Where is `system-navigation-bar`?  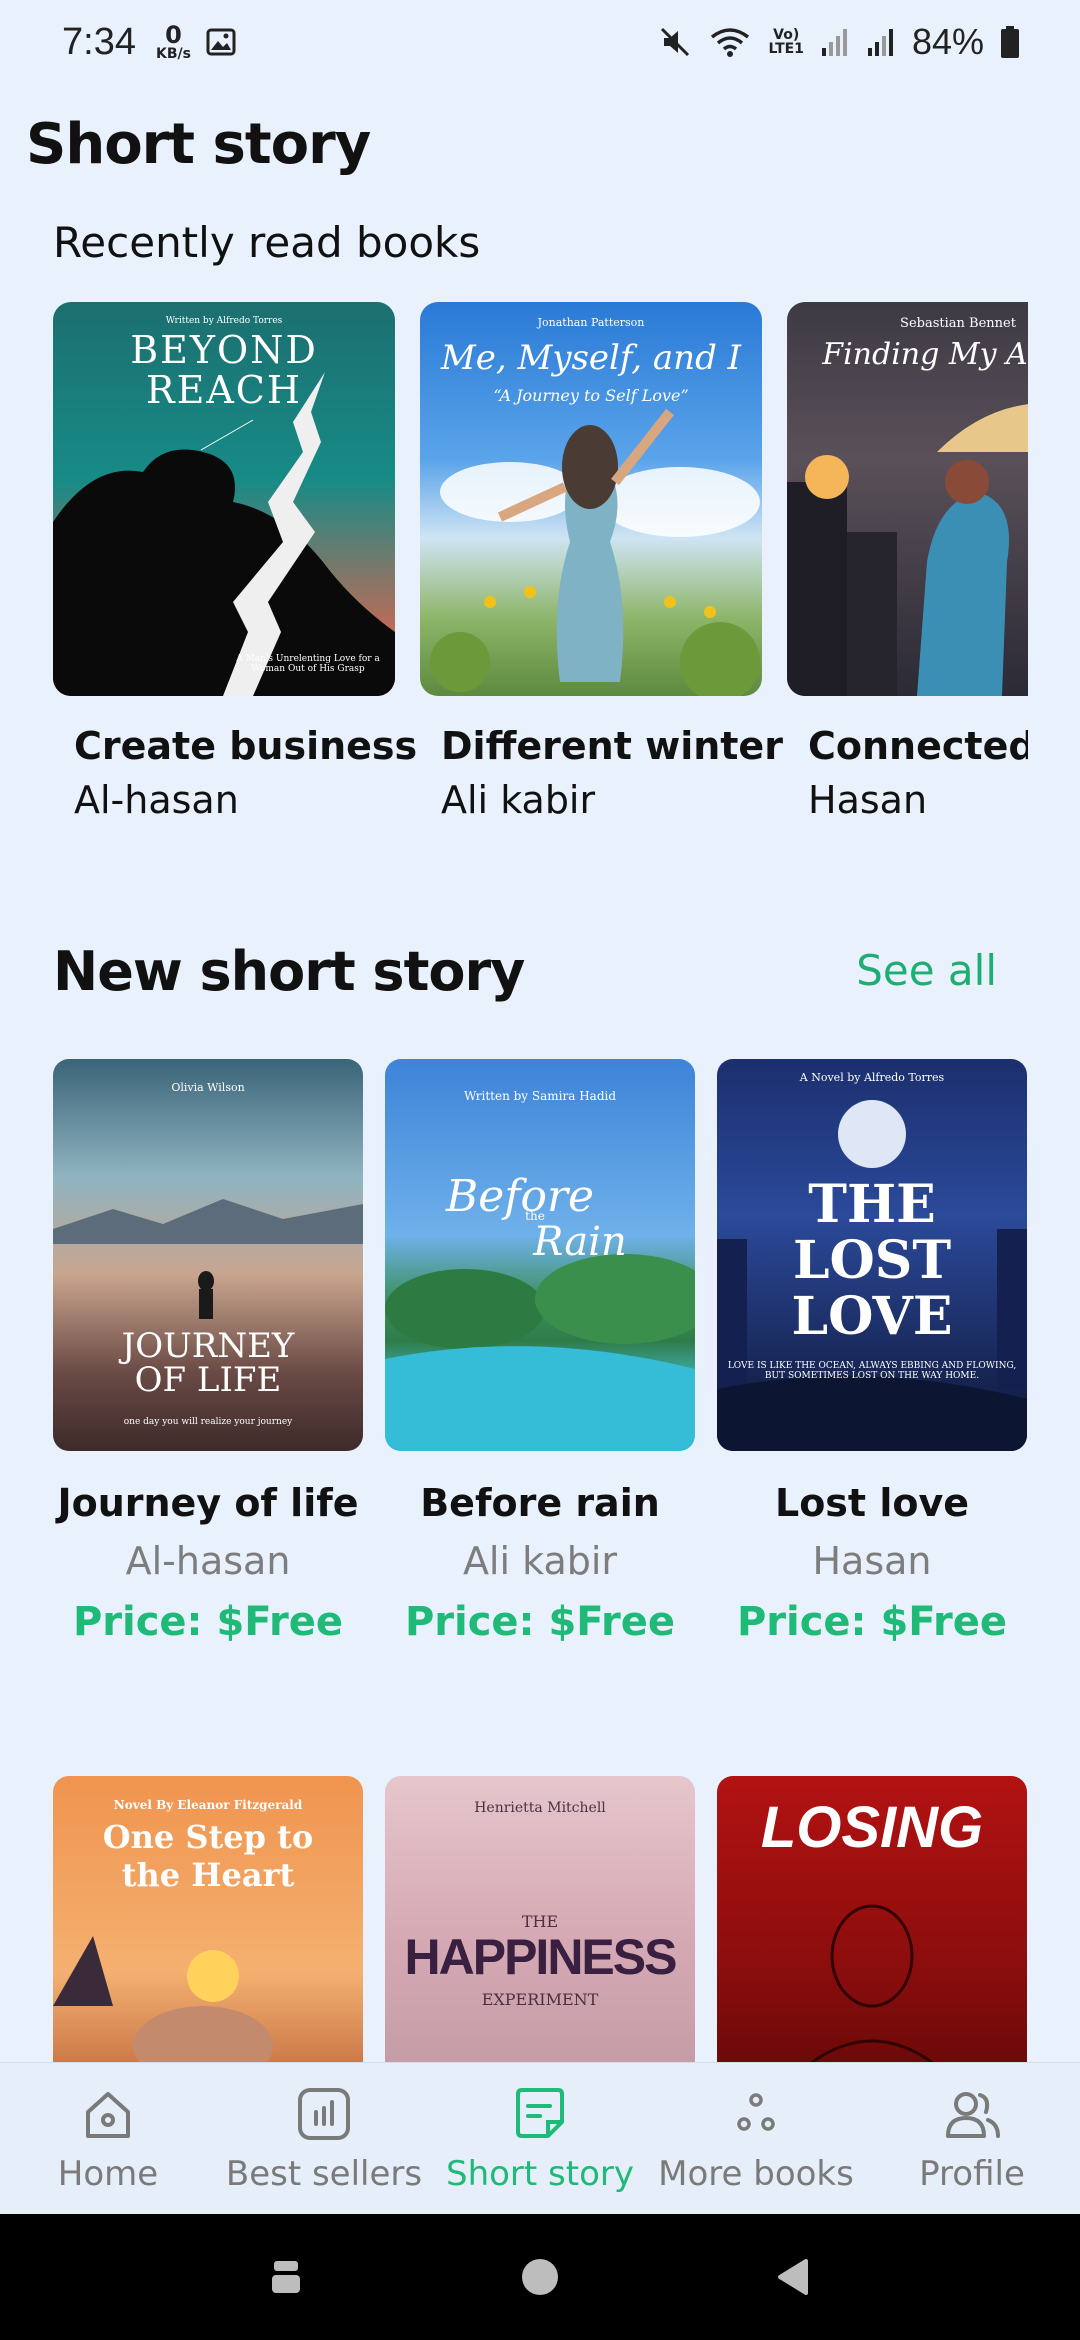
system-navigation-bar is located at coordinates (540, 2277).